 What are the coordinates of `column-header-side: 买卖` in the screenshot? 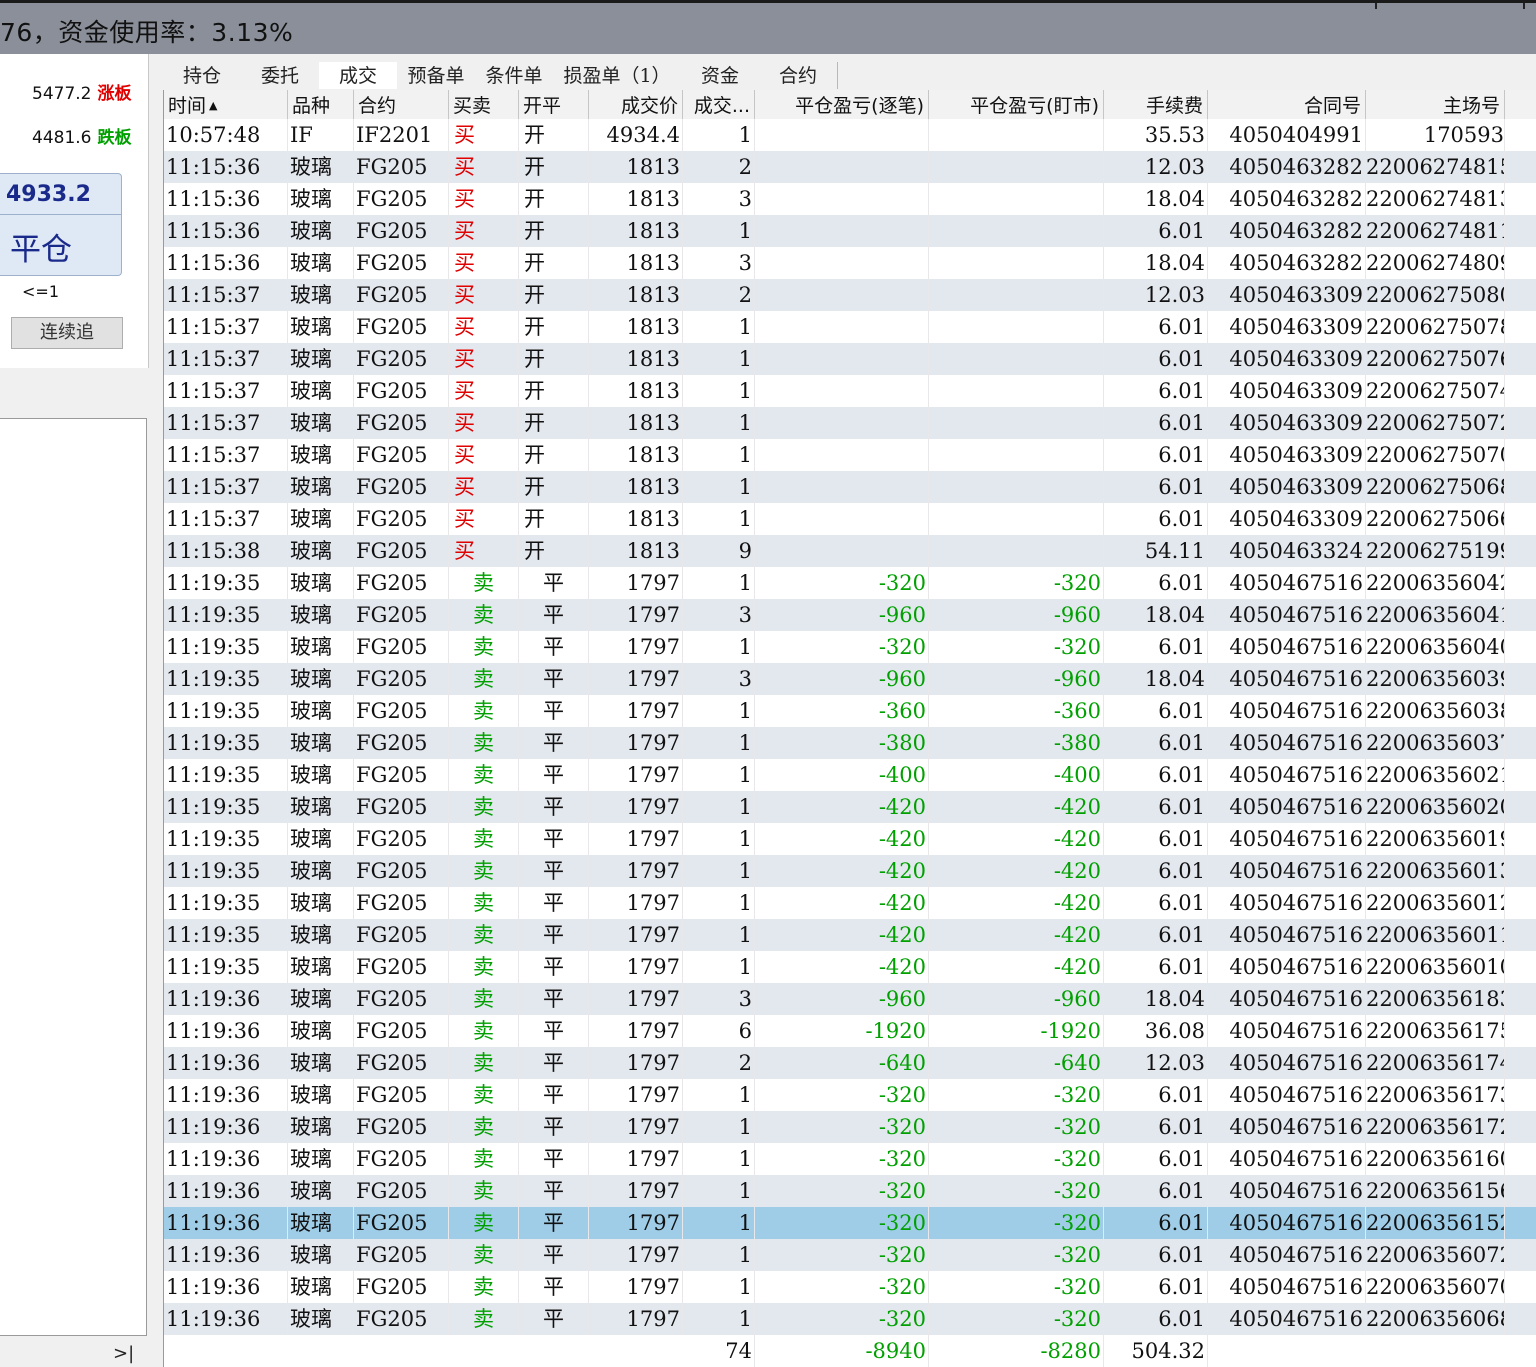 It's located at (484, 106).